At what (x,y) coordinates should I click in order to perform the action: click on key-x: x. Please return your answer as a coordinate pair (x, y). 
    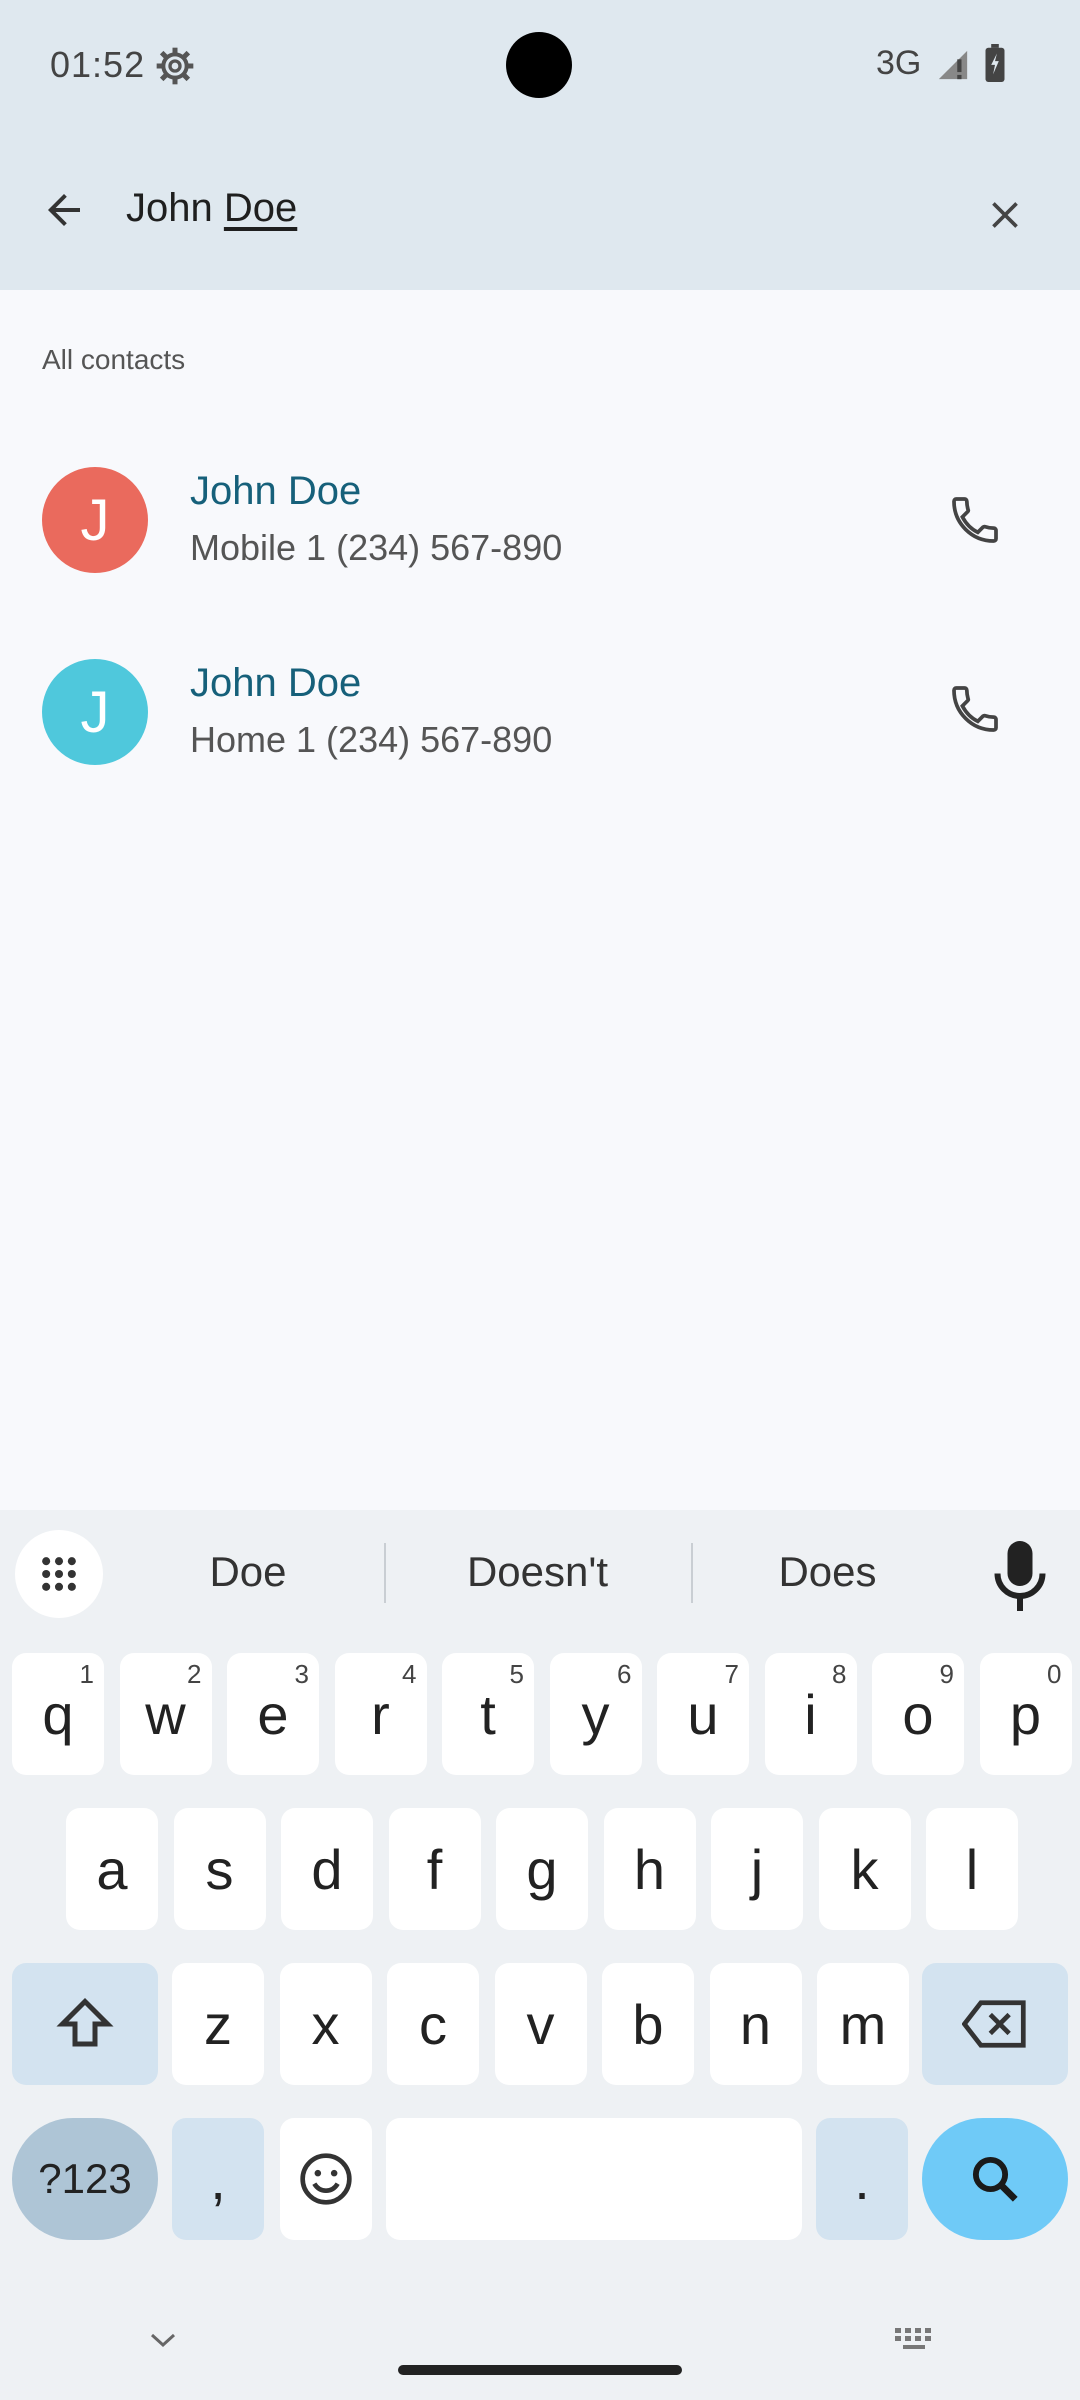
    Looking at the image, I should click on (325, 2024).